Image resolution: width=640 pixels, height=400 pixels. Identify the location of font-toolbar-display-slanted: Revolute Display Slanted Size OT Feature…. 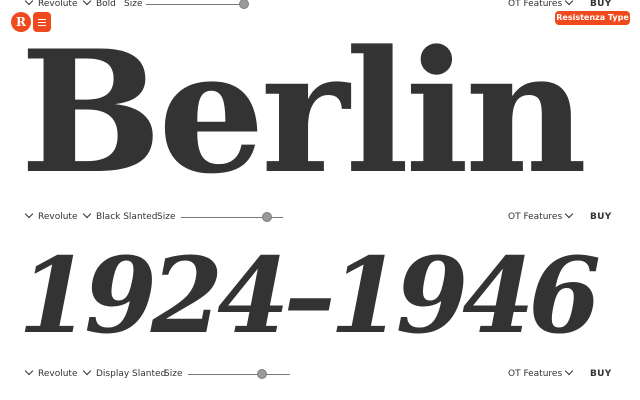
(320, 374).